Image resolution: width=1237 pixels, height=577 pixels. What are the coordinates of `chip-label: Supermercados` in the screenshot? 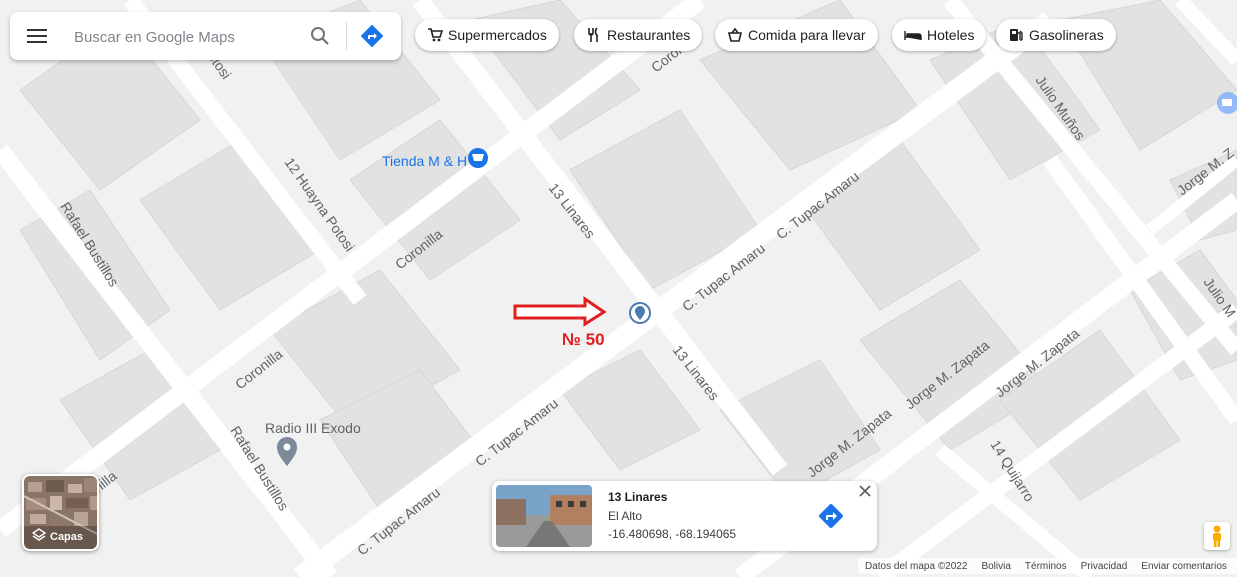 It's located at (497, 35).